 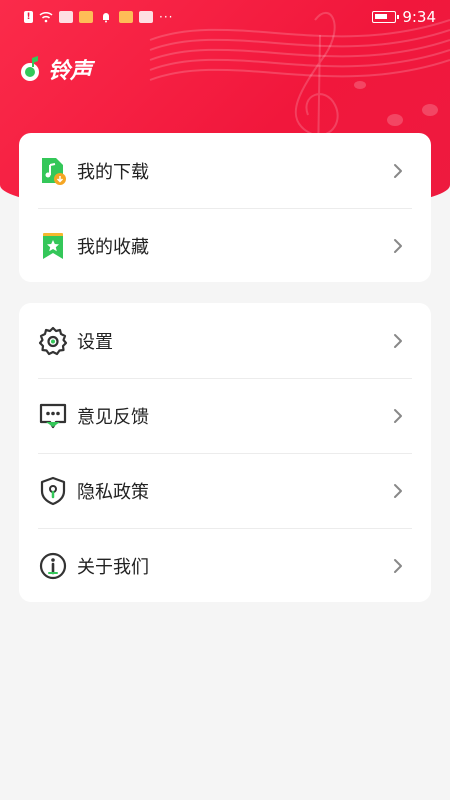 I want to click on status-time: 9:34, so click(x=419, y=17).